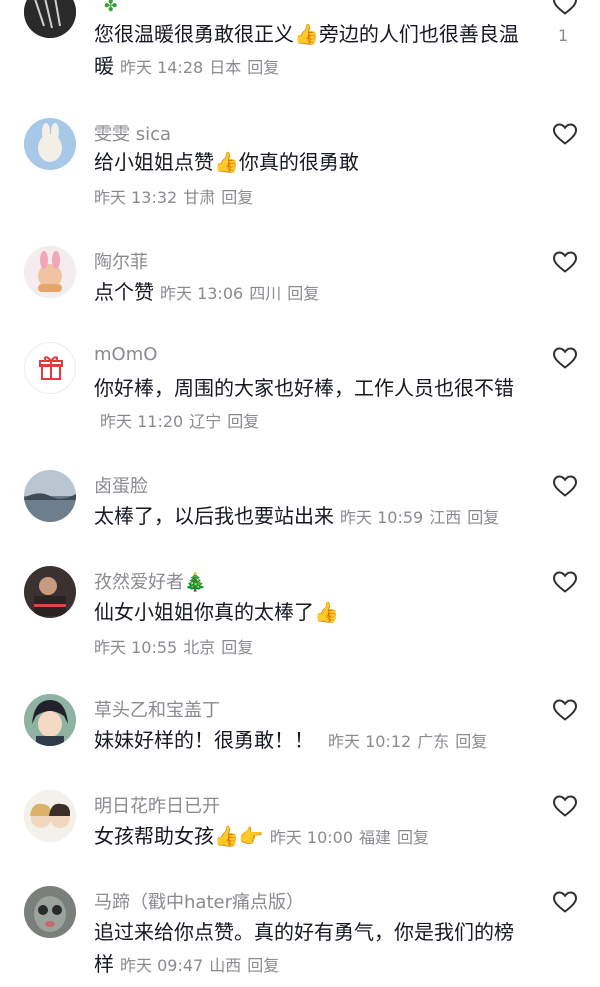 The width and height of the screenshot is (600, 987). I want to click on comment-location: 甘肃, so click(199, 197).